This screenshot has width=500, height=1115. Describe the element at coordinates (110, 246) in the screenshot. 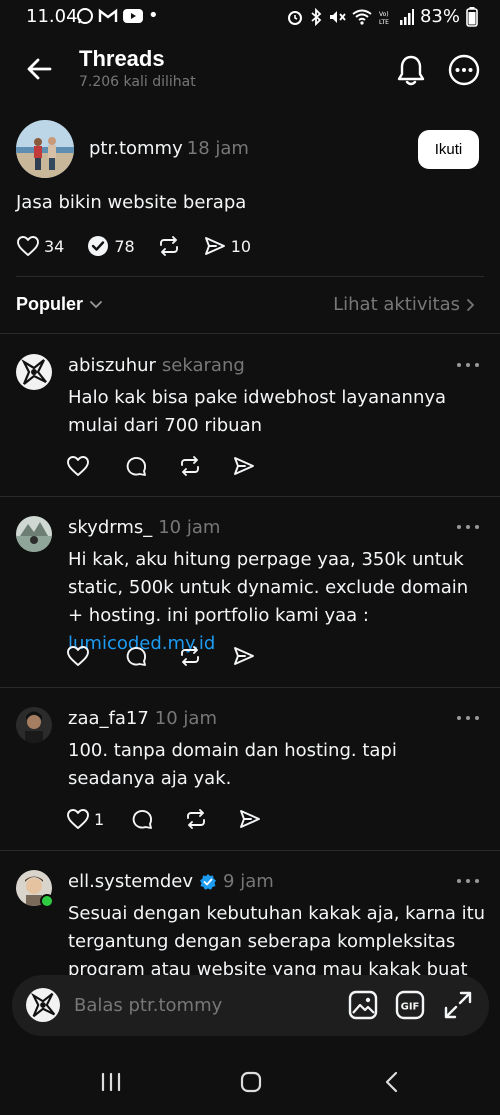

I see `check-reaction-button: 78` at that location.